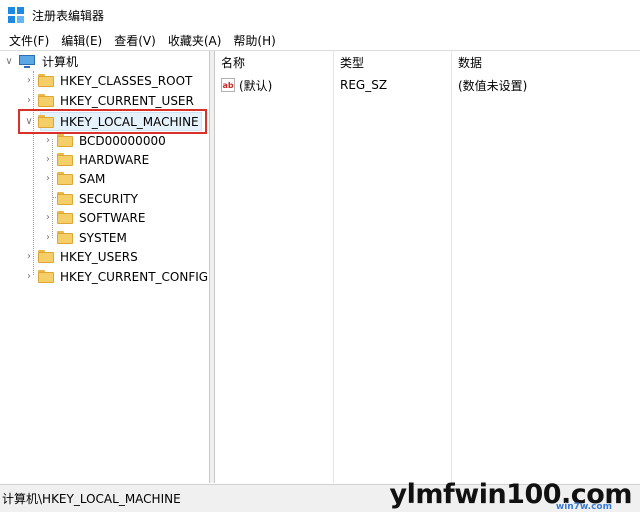 The height and width of the screenshot is (512, 640). Describe the element at coordinates (68, 15) in the screenshot. I see `window-title: 注册表编辑器` at that location.